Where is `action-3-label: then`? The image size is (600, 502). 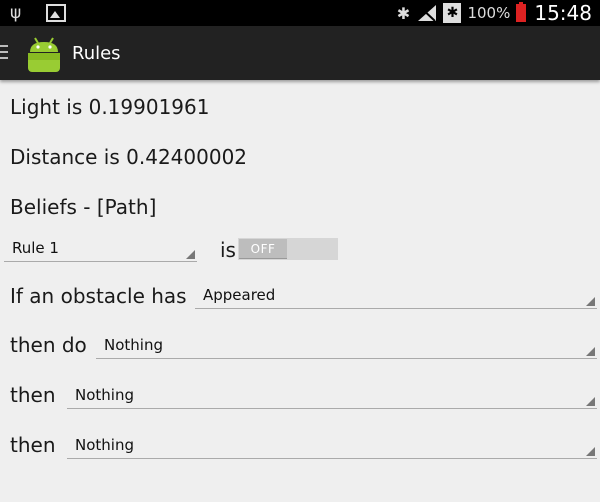 action-3-label: then is located at coordinates (33, 445).